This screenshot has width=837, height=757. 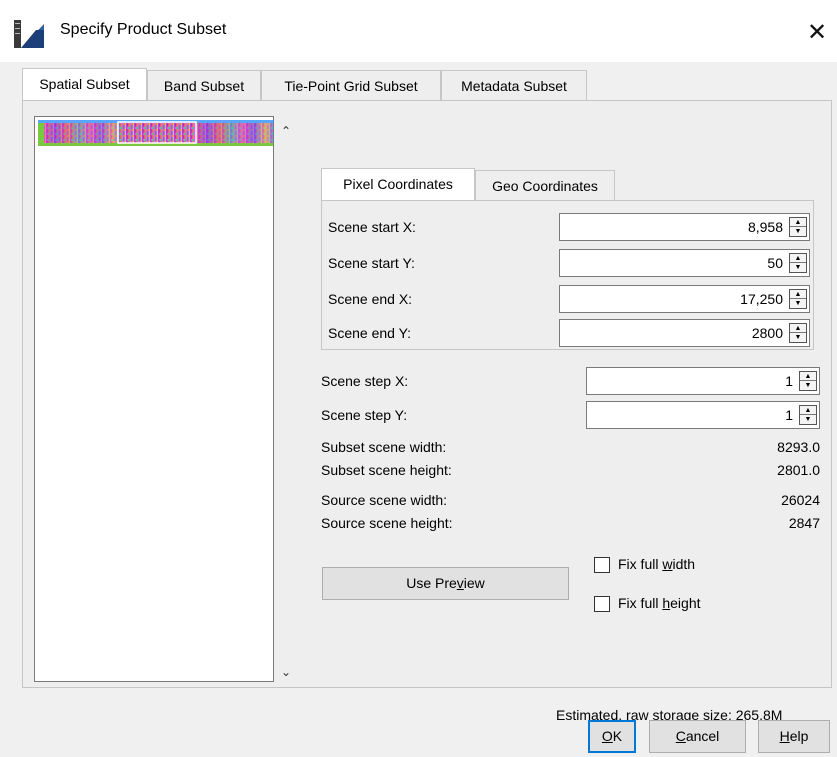 What do you see at coordinates (702, 736) in the screenshot?
I see `cancel-label-b: ancel` at bounding box center [702, 736].